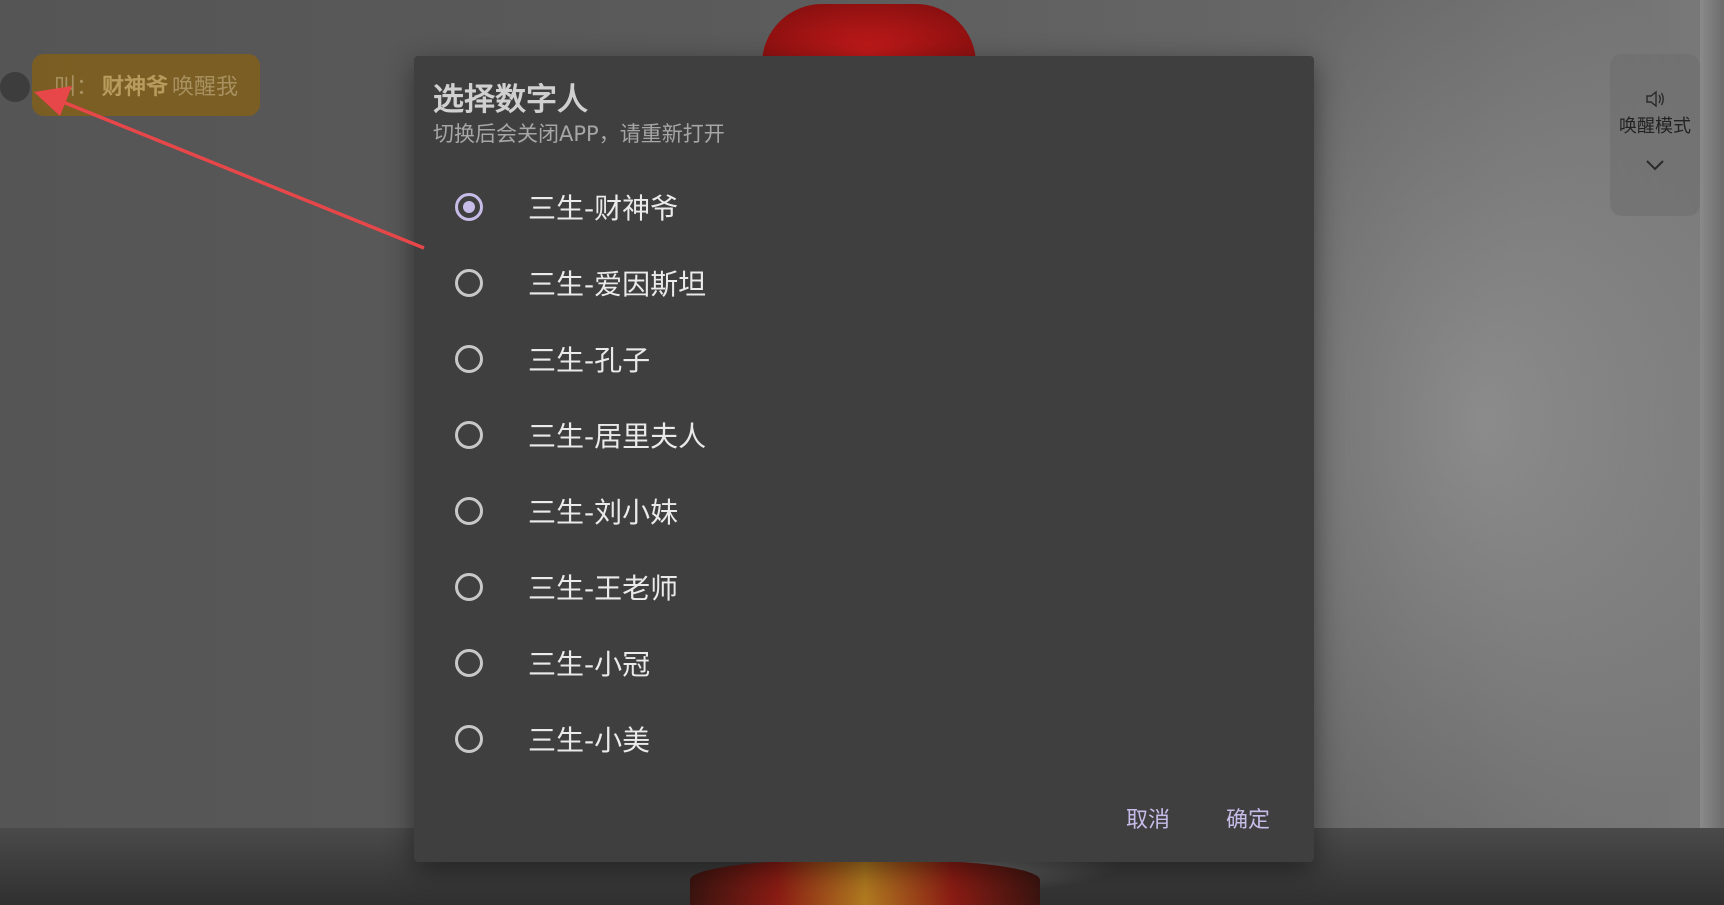 The height and width of the screenshot is (905, 1724). I want to click on wake-tip-name: 财神爷, so click(135, 87).